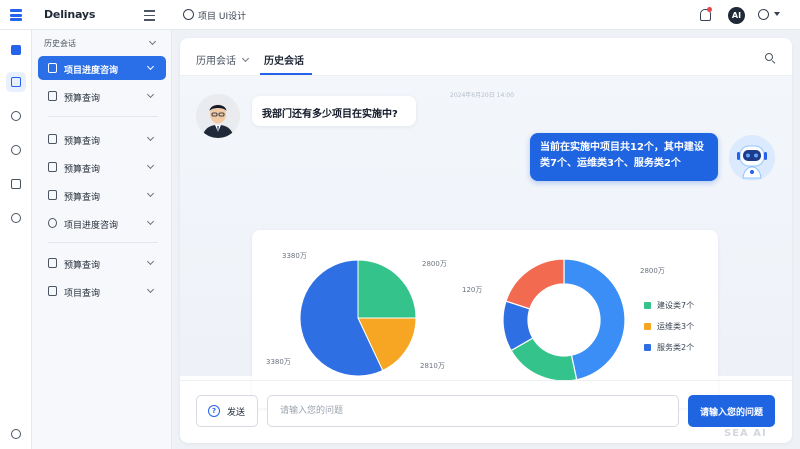 The width and height of the screenshot is (800, 449). I want to click on sidebar-item-label: 项目查询, so click(82, 294).